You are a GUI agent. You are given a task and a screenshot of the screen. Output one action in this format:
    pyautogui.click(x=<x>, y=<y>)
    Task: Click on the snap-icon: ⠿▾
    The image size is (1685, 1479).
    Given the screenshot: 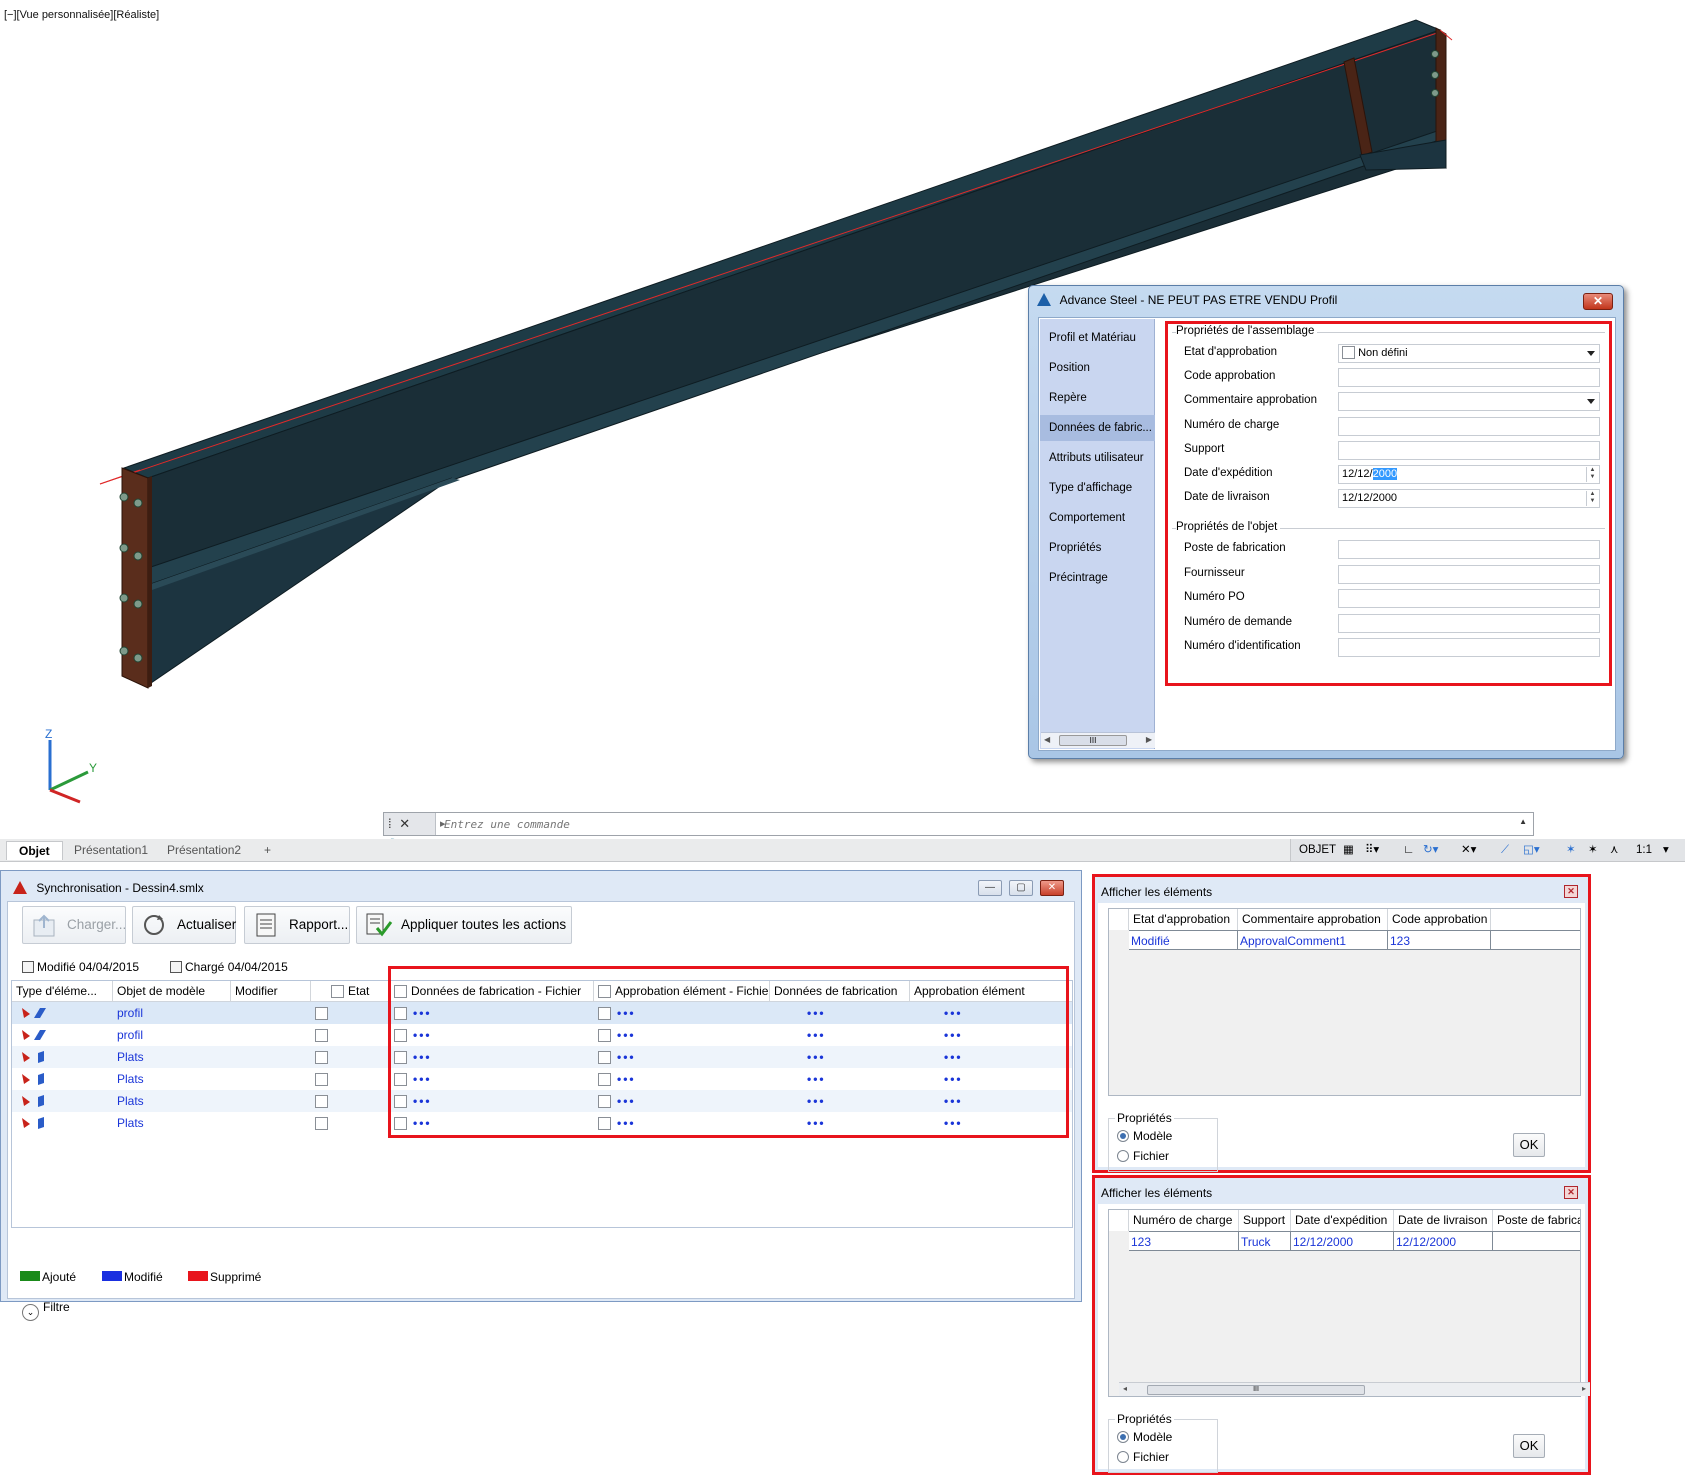 What is the action you would take?
    pyautogui.click(x=1372, y=850)
    